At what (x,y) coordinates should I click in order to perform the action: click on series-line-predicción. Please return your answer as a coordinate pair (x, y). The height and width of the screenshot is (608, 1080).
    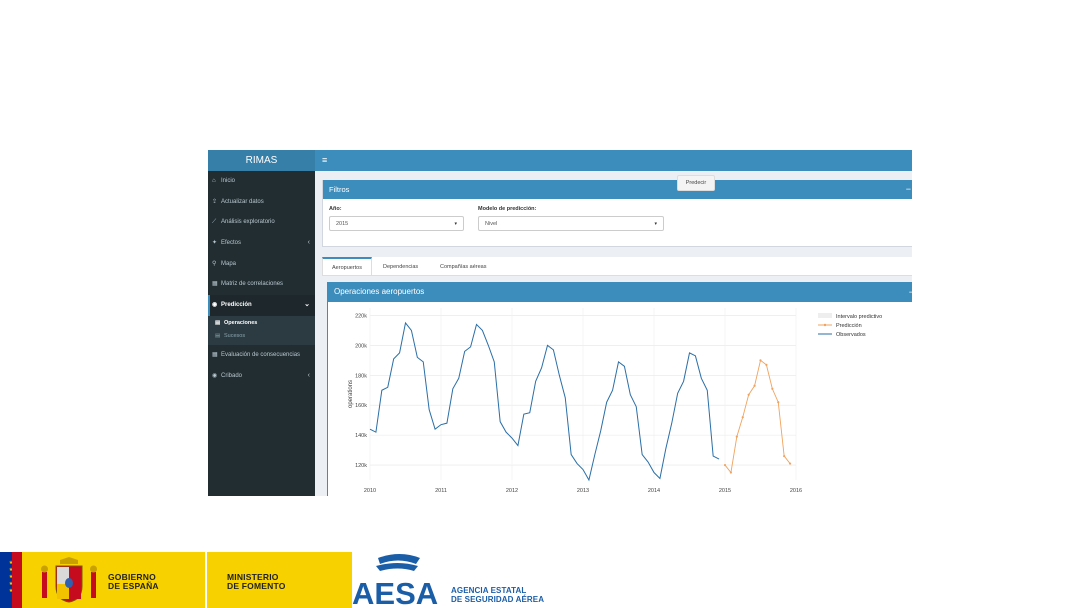
    Looking at the image, I should click on (757, 416).